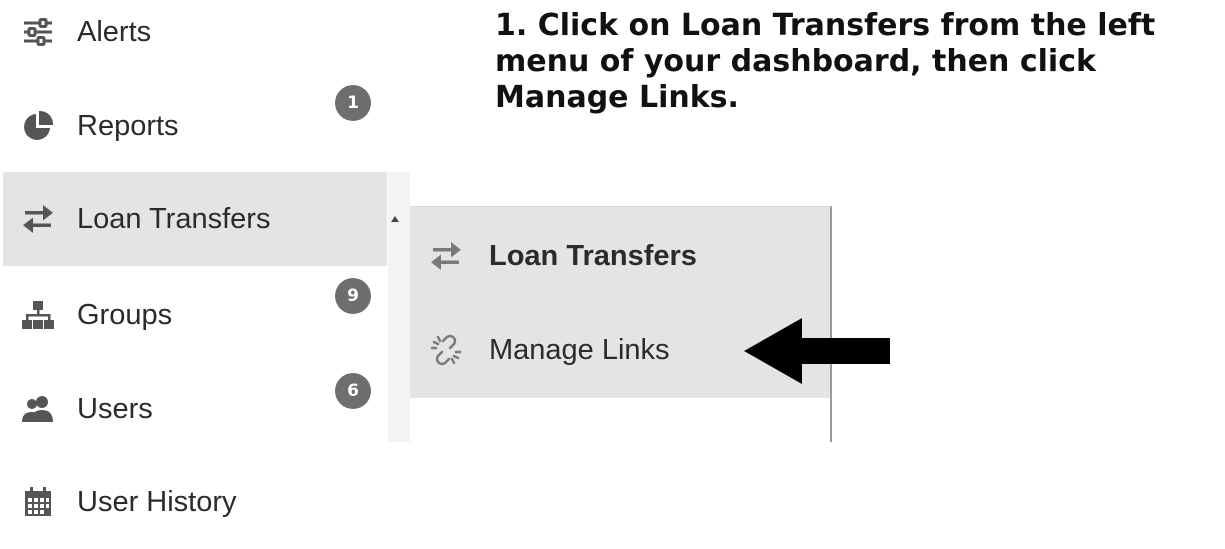  Describe the element at coordinates (115, 408) in the screenshot. I see `sidebar-item-label: Users` at that location.